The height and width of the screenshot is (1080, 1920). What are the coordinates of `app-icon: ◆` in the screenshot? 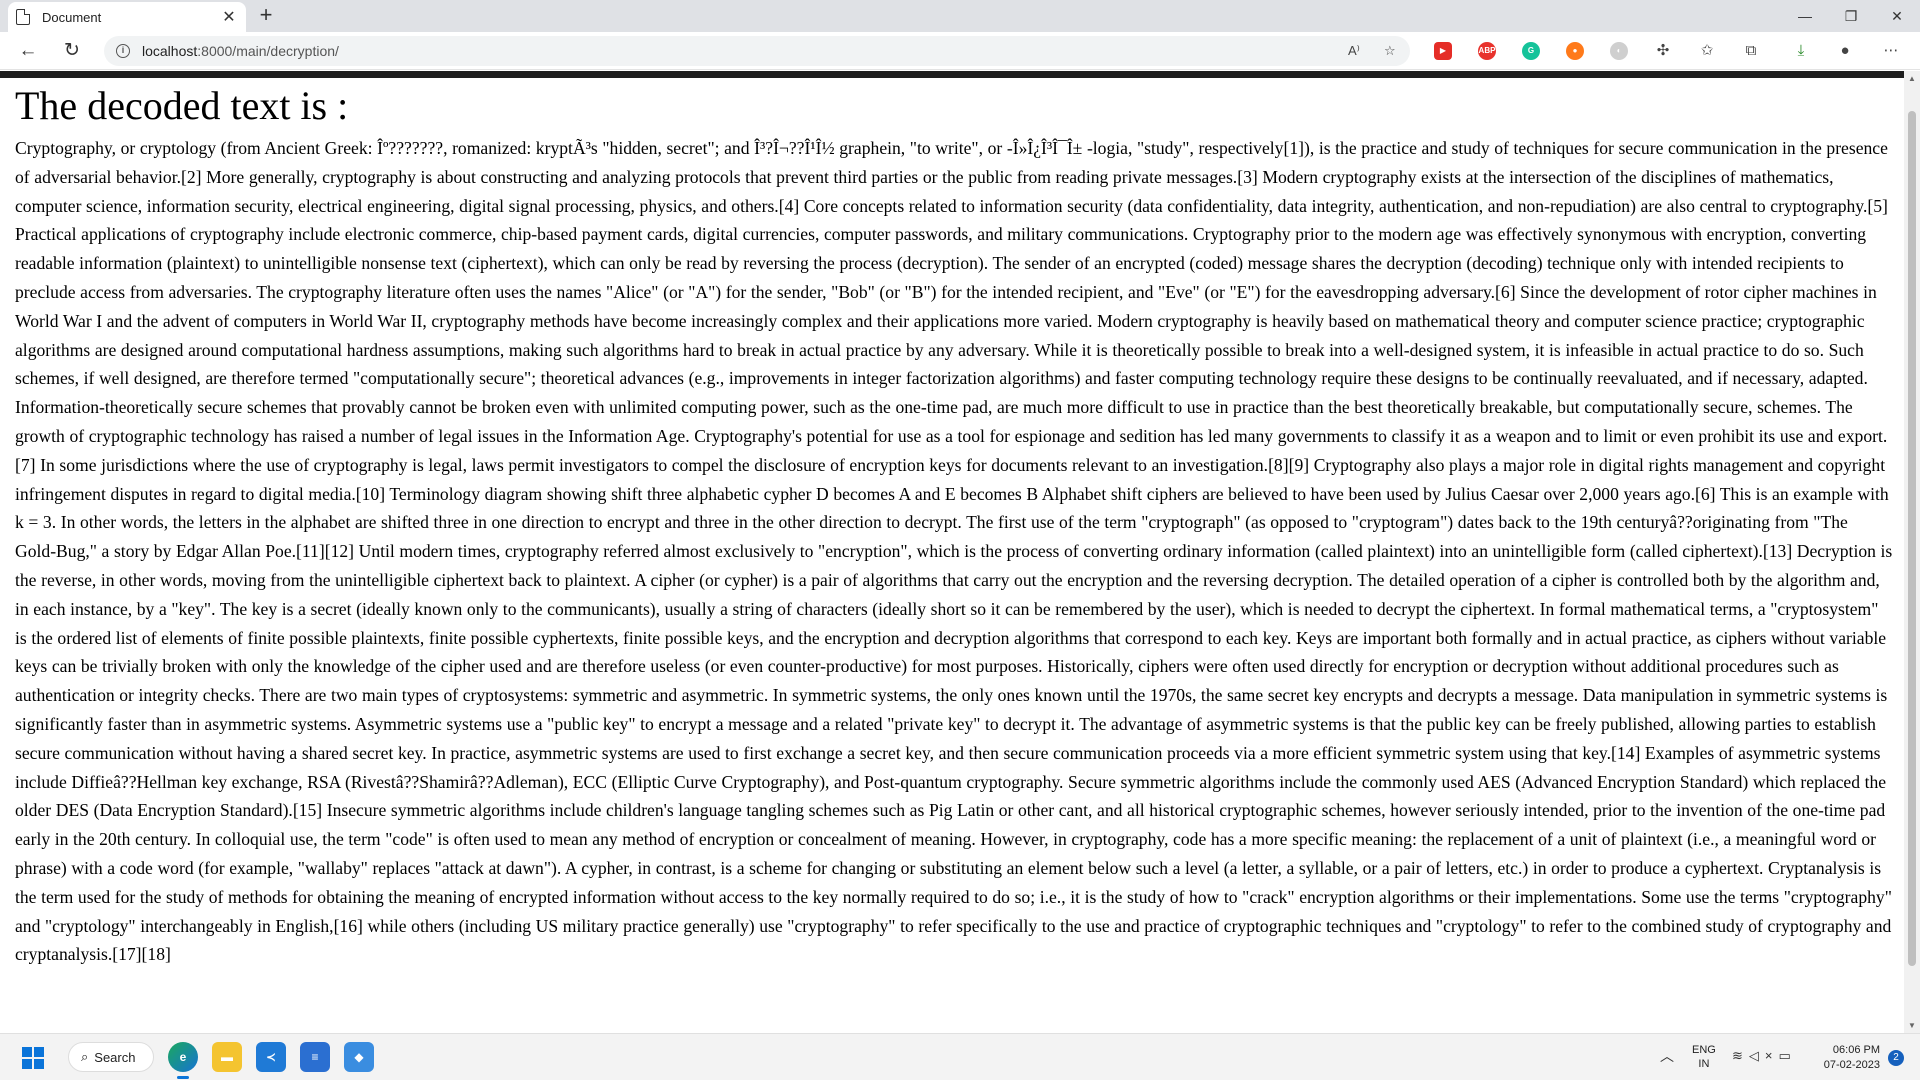 It's located at (359, 1057).